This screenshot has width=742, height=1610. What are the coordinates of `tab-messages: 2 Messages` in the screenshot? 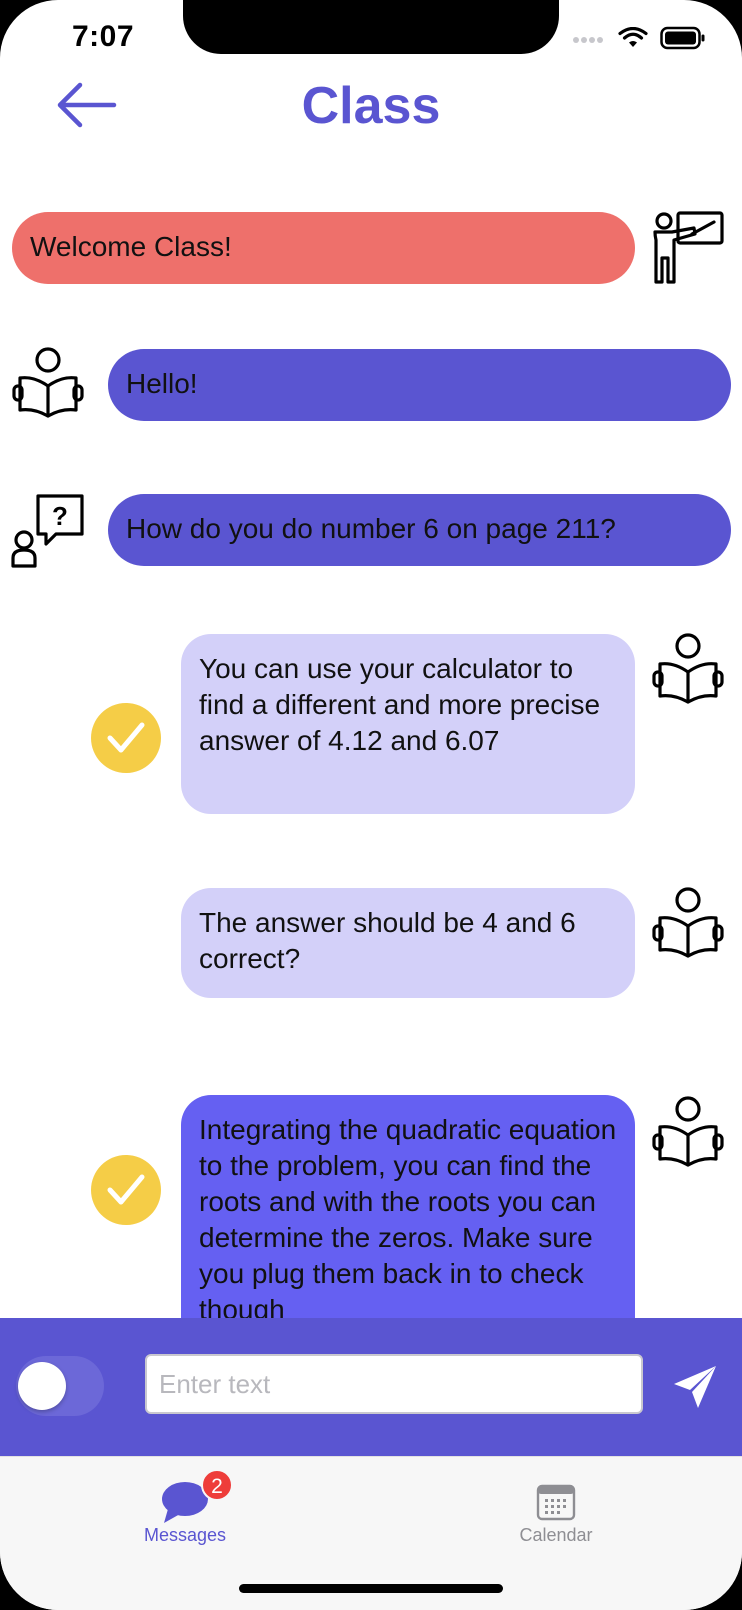 It's located at (185, 1509).